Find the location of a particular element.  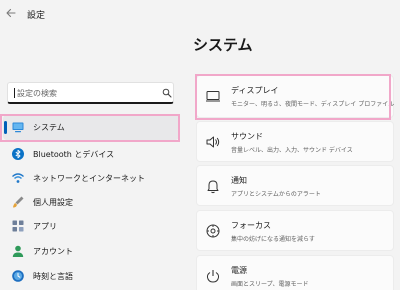

sidebar-item-accounts: アカウント is located at coordinates (91, 251).